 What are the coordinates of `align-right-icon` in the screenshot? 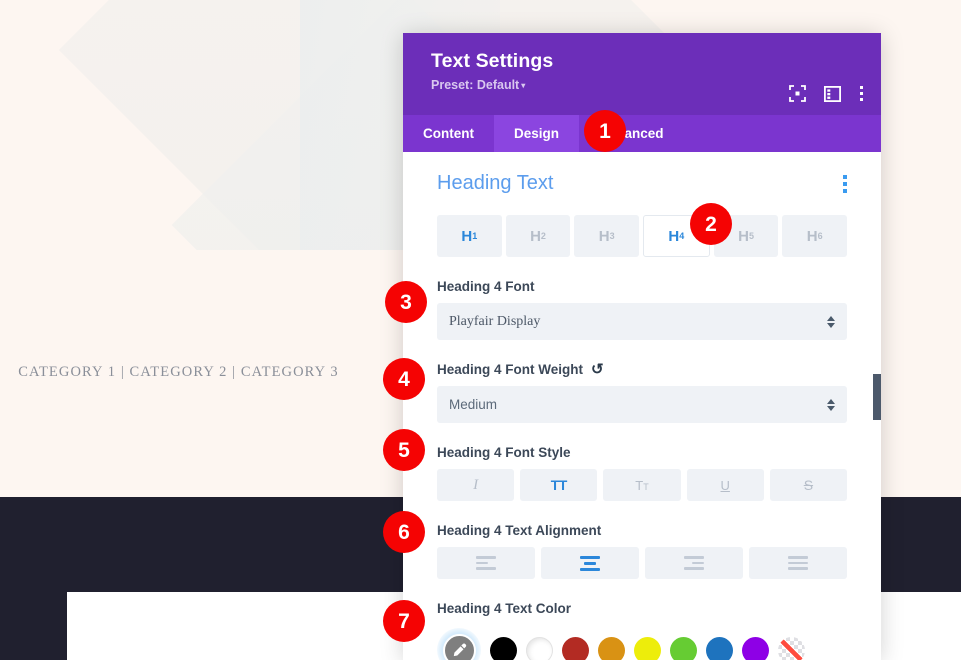 It's located at (694, 563).